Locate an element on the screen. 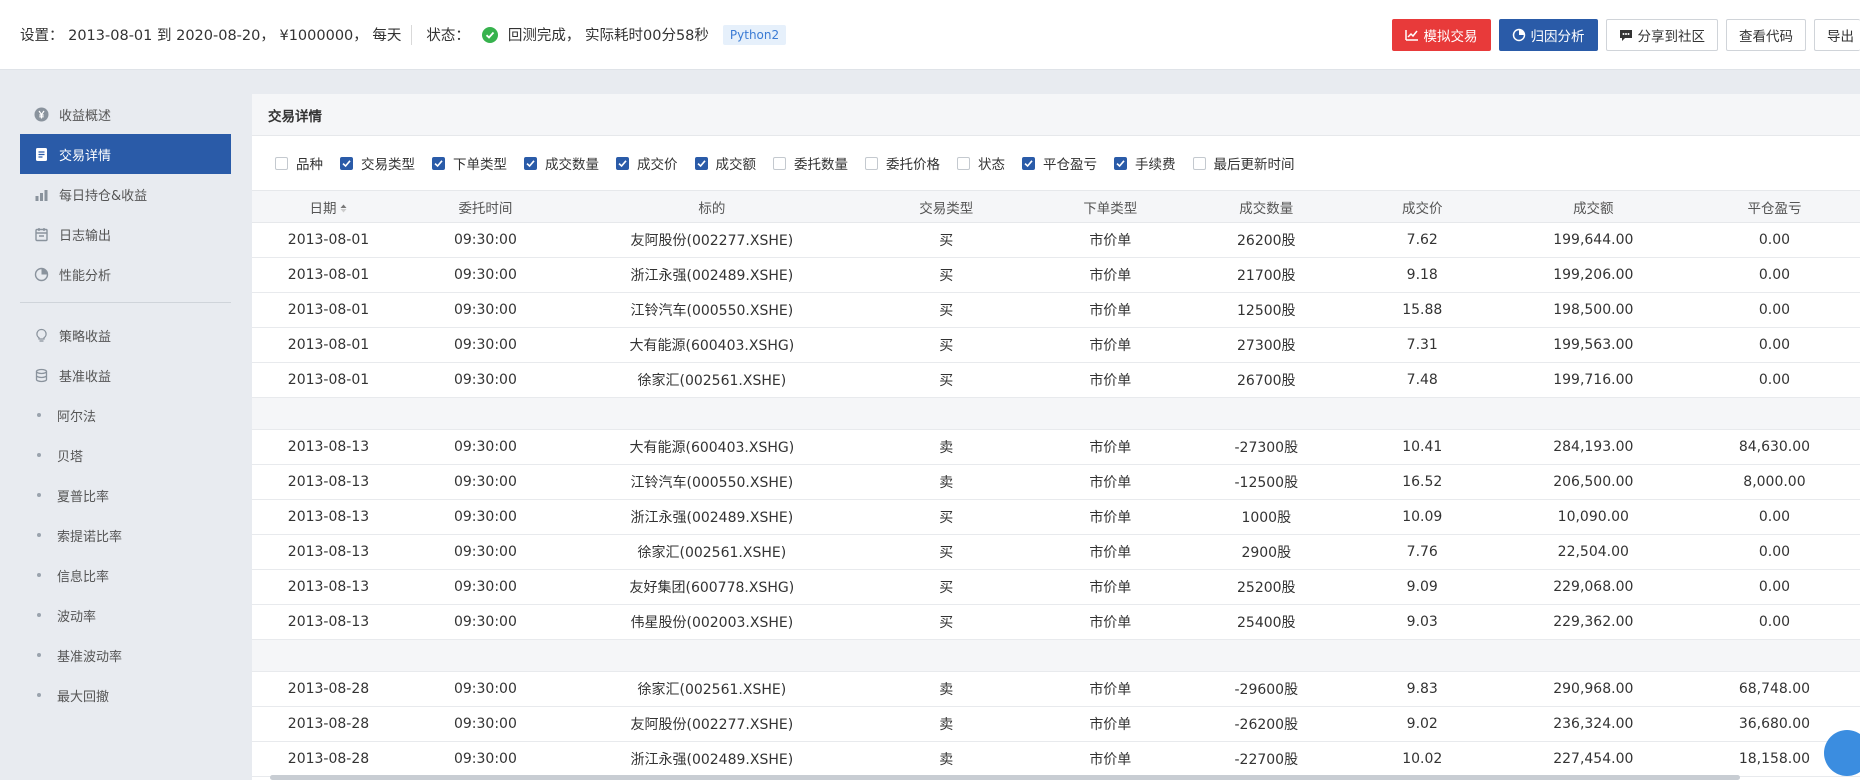 This screenshot has height=780, width=1860. table-cell: 7.48 is located at coordinates (1422, 380).